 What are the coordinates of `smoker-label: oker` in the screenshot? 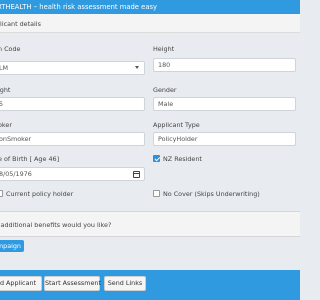 It's located at (6, 125).